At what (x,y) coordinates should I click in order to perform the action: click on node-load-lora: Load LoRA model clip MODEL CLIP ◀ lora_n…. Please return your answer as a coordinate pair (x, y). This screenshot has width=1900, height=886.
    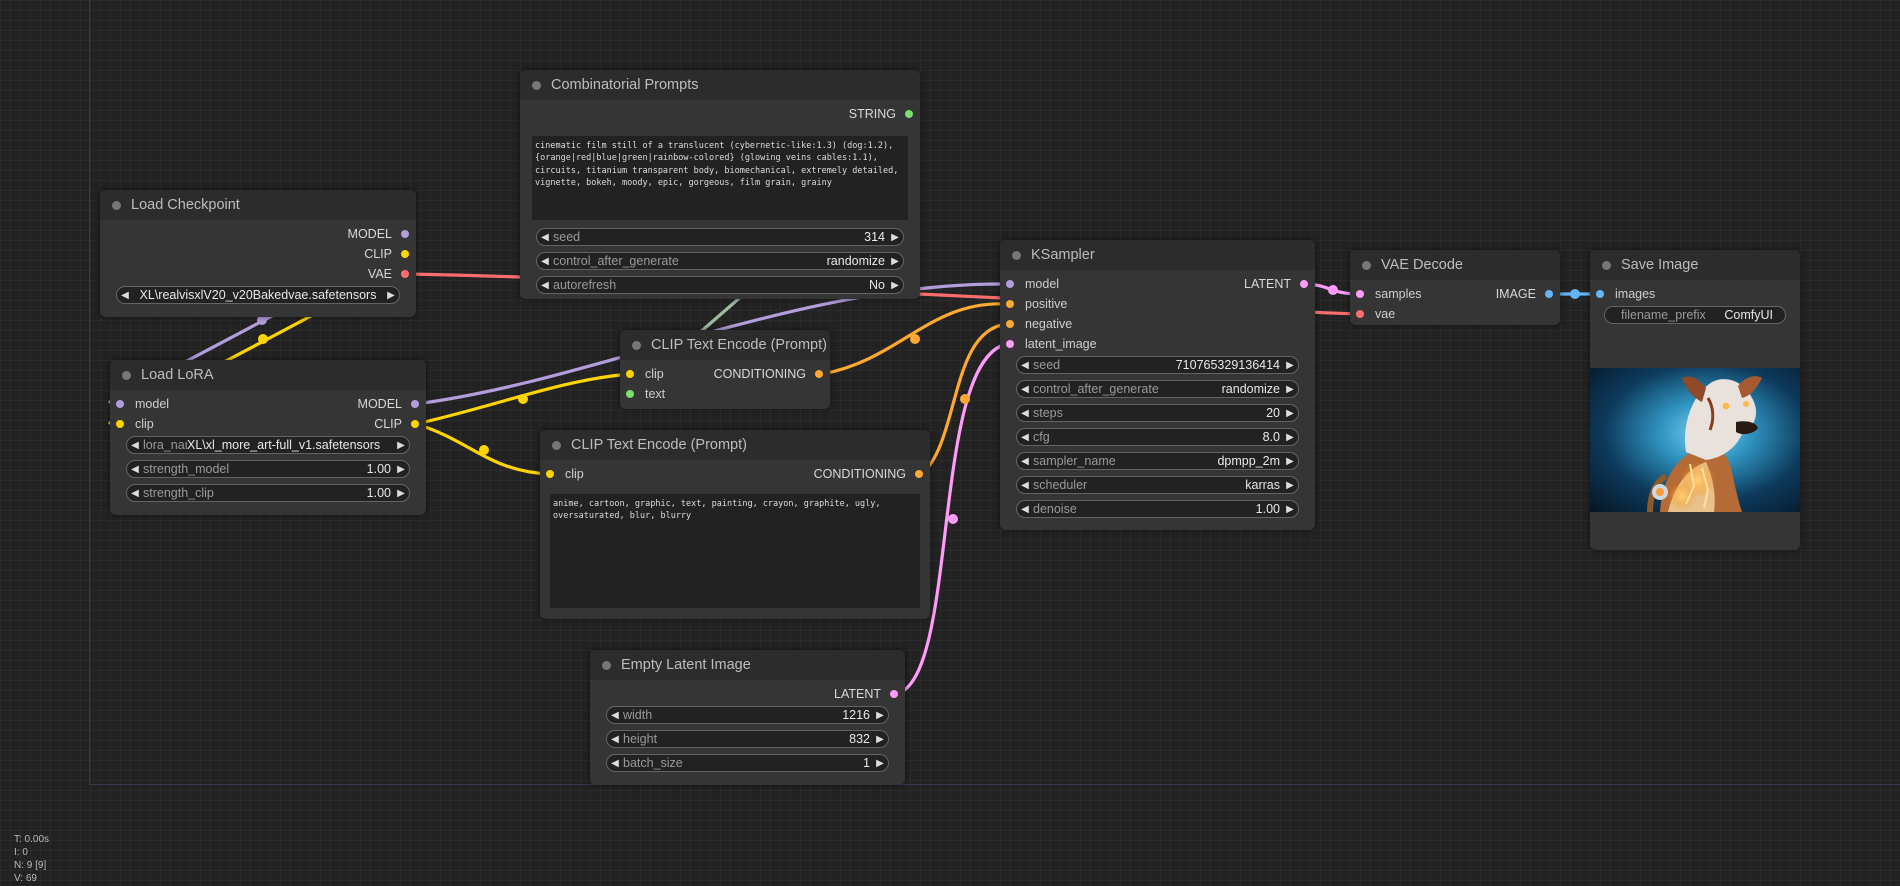
    Looking at the image, I should click on (268, 437).